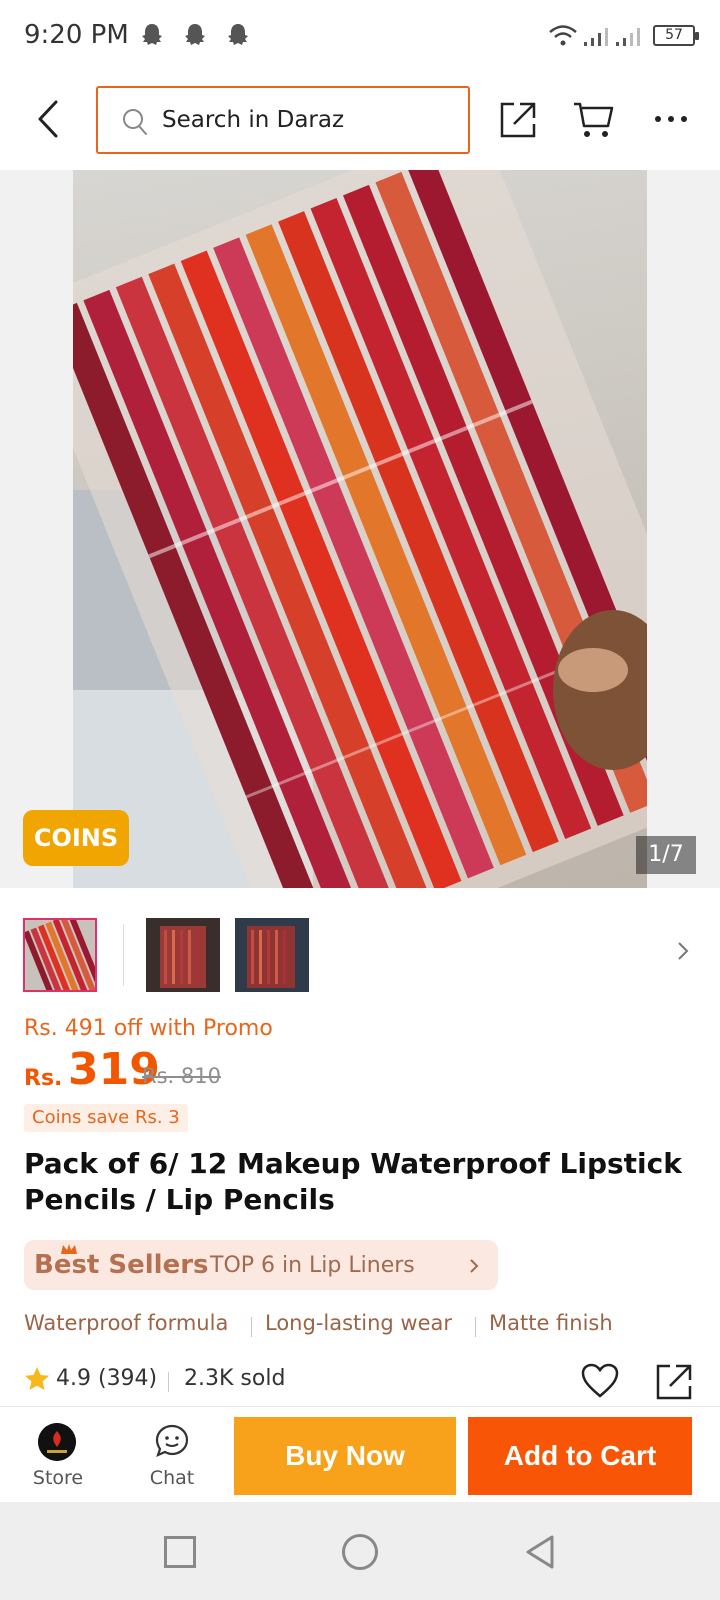 The width and height of the screenshot is (720, 1600). Describe the element at coordinates (540, 1552) in the screenshot. I see `back-triangle-icon` at that location.